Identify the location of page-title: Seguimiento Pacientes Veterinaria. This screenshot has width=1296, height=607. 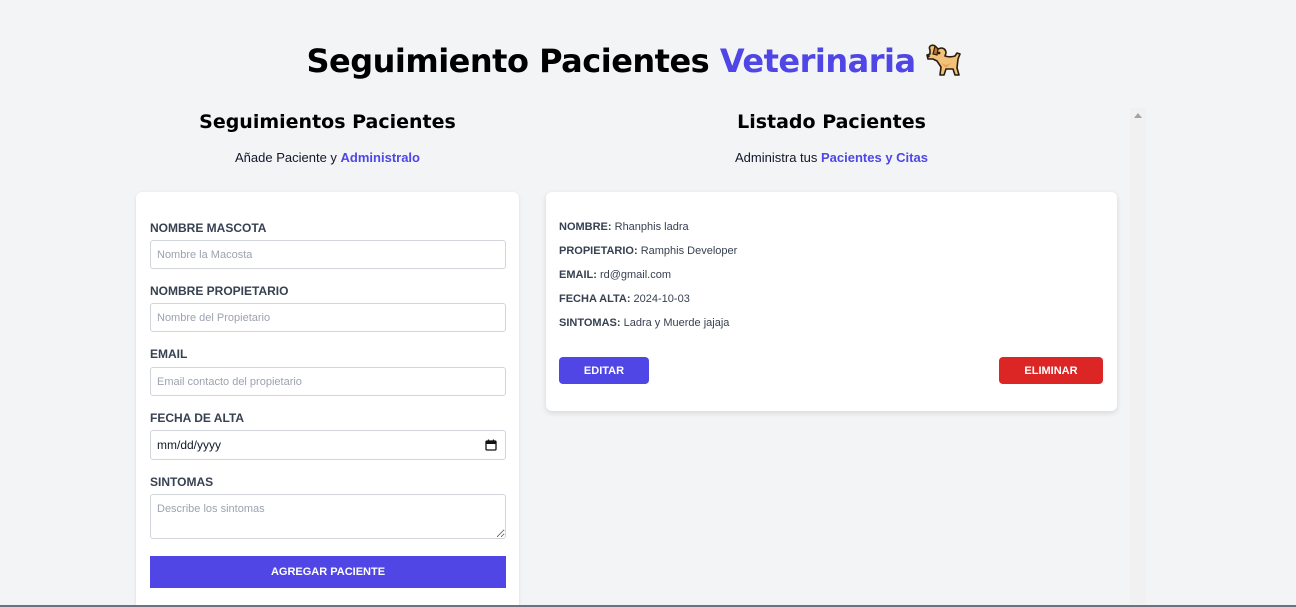
(634, 64).